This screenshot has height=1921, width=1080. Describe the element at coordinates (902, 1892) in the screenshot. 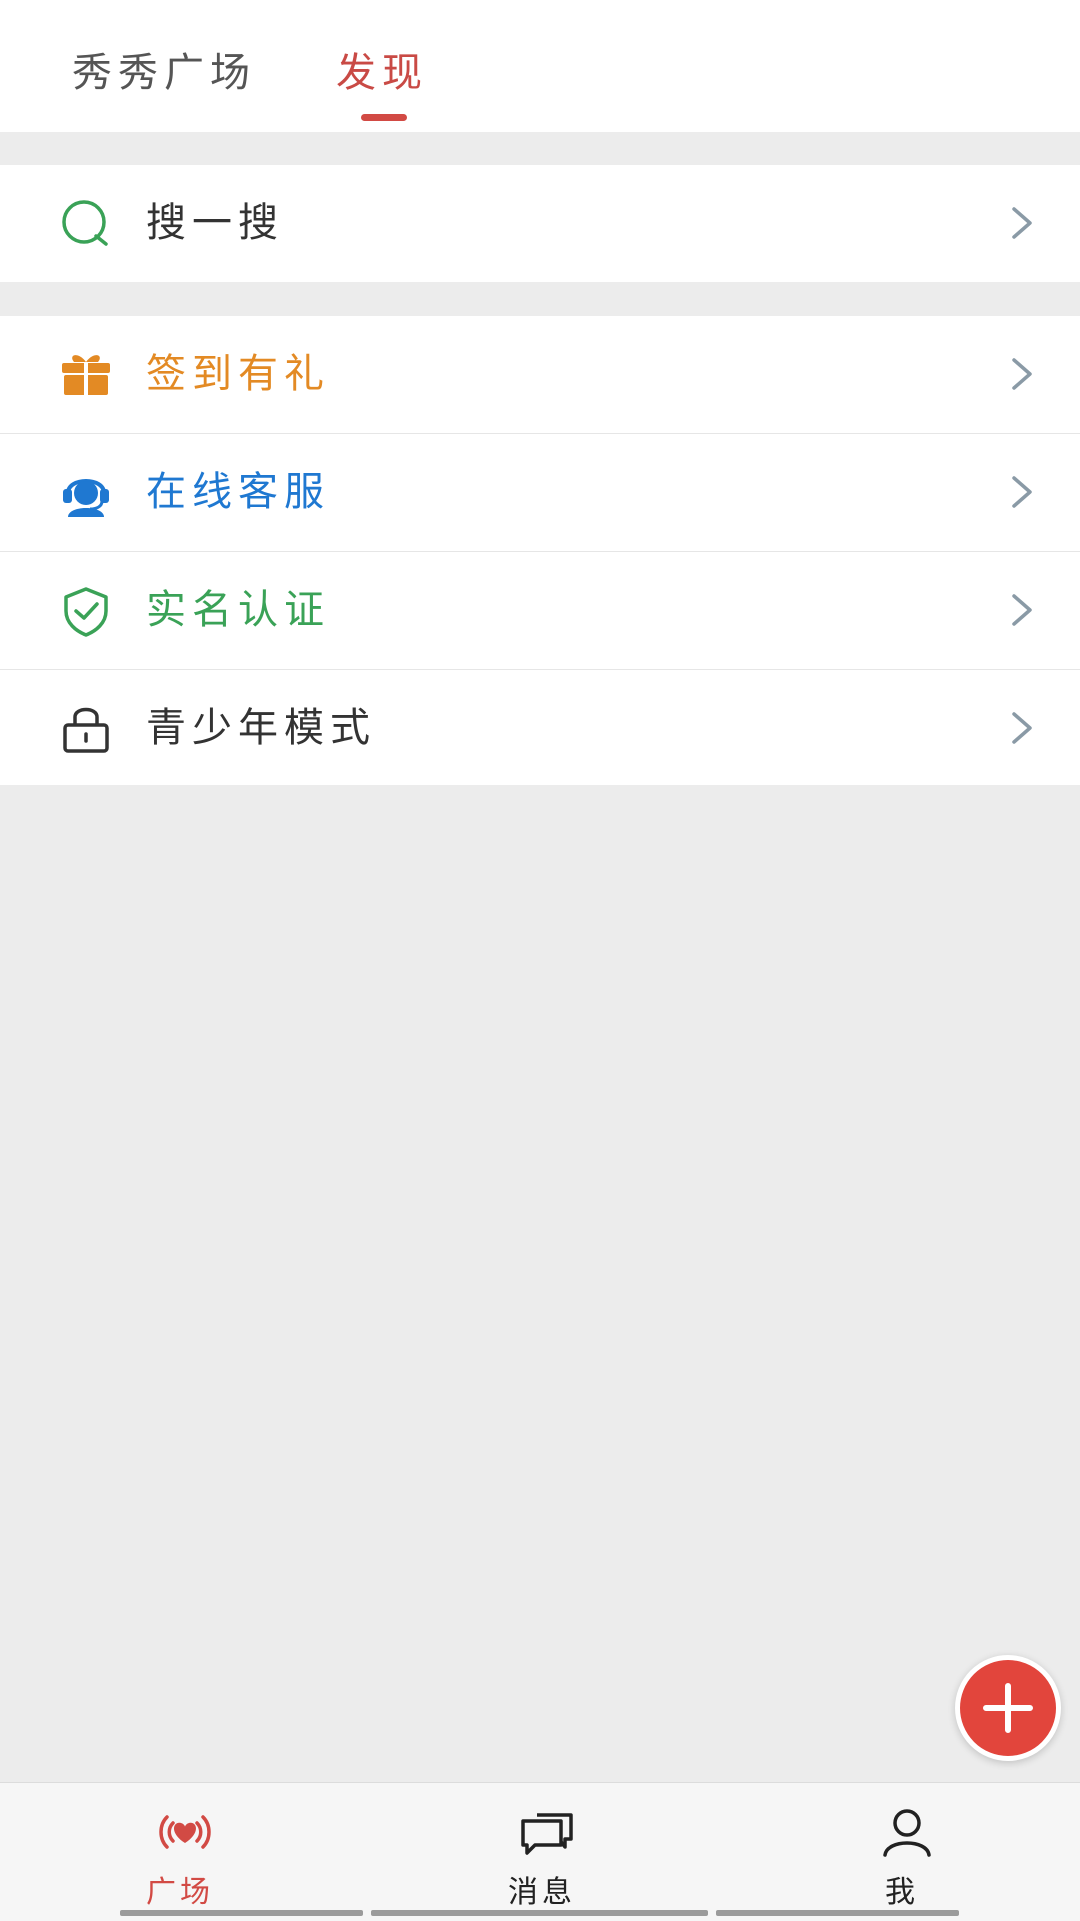

I see `nav-label-me: 我` at that location.